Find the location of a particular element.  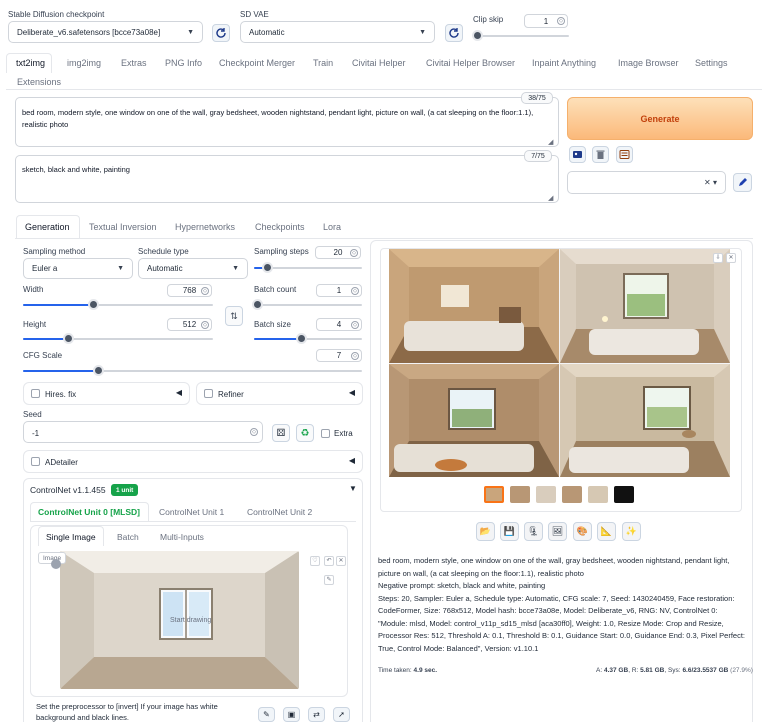

clip-skip-slider is located at coordinates (520, 35).